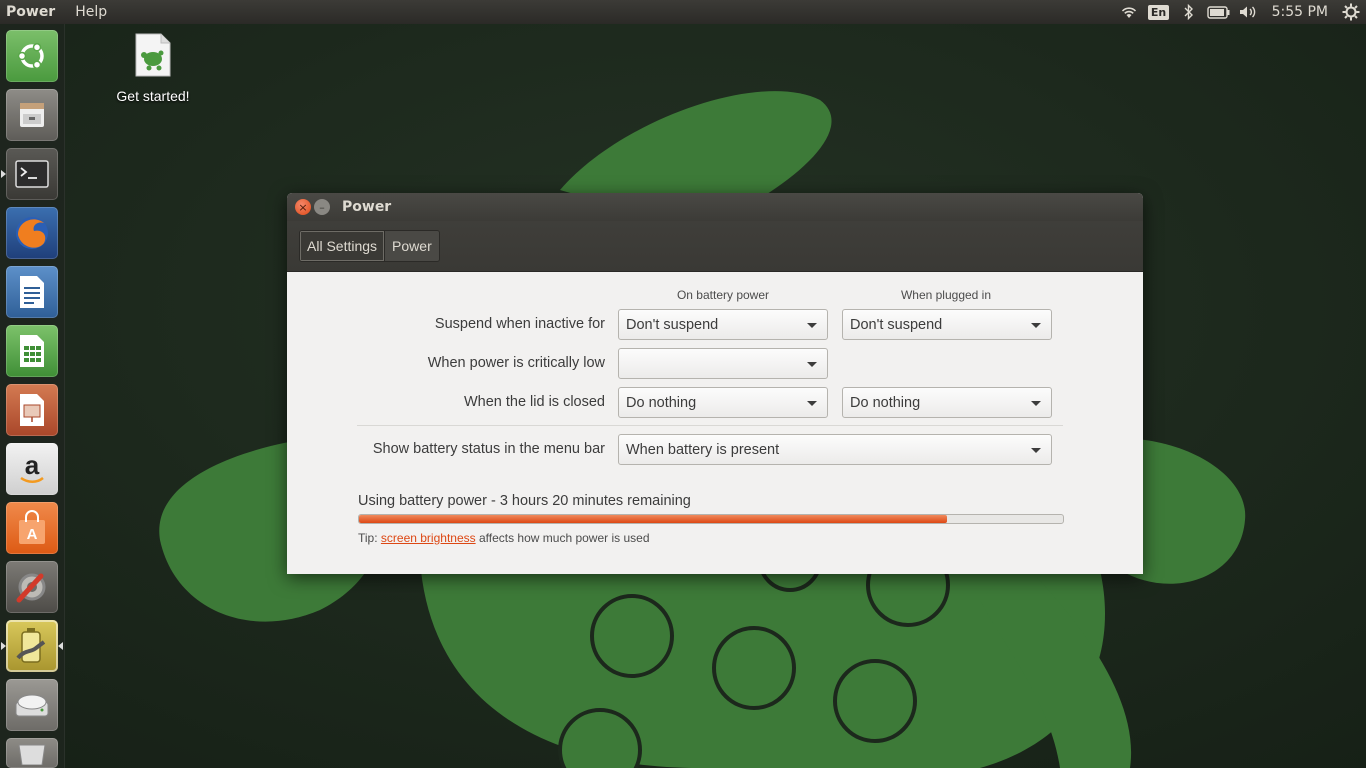 The image size is (1366, 768). Describe the element at coordinates (534, 402) in the screenshot. I see `lid-label: When the lid is closed` at that location.